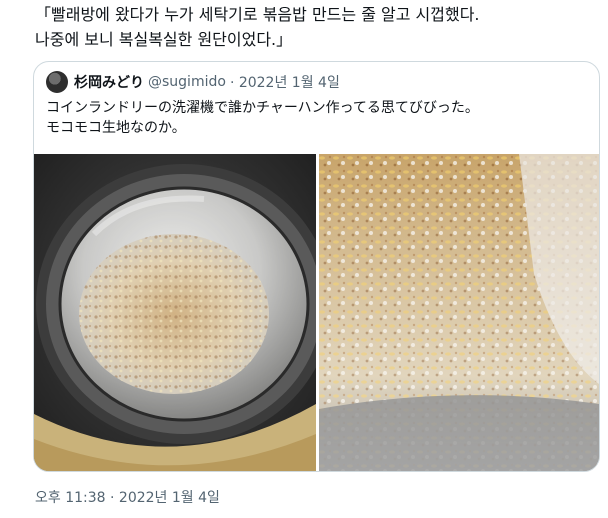  What do you see at coordinates (257, 14) in the screenshot?
I see `tweet-text-line: 「빨래방에 왔다가 누가 세탁기로 볶음밥 만드는 줄 알고 시껍했다.` at bounding box center [257, 14].